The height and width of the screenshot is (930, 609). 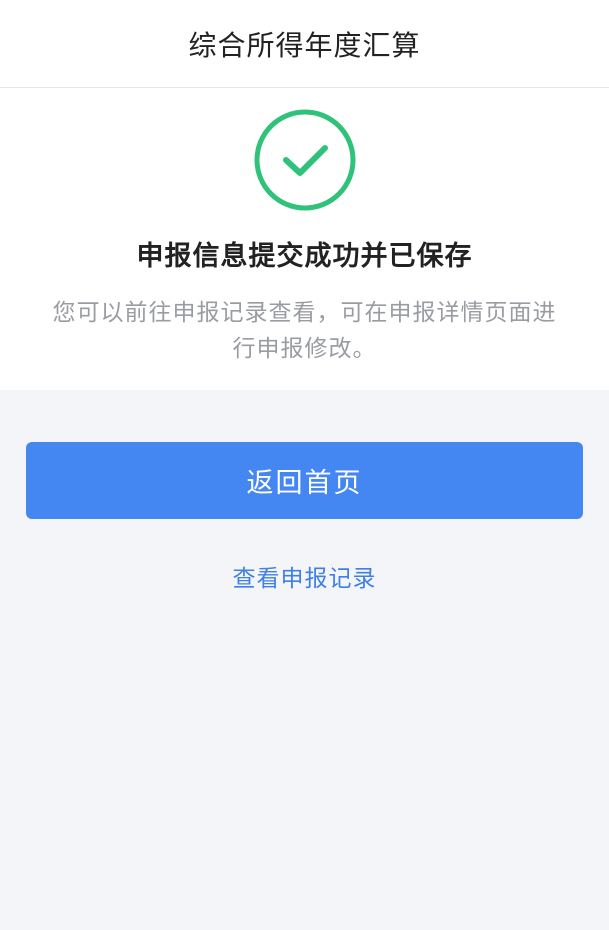 I want to click on navigation-bar: 综合所得年度汇算, so click(x=304, y=44).